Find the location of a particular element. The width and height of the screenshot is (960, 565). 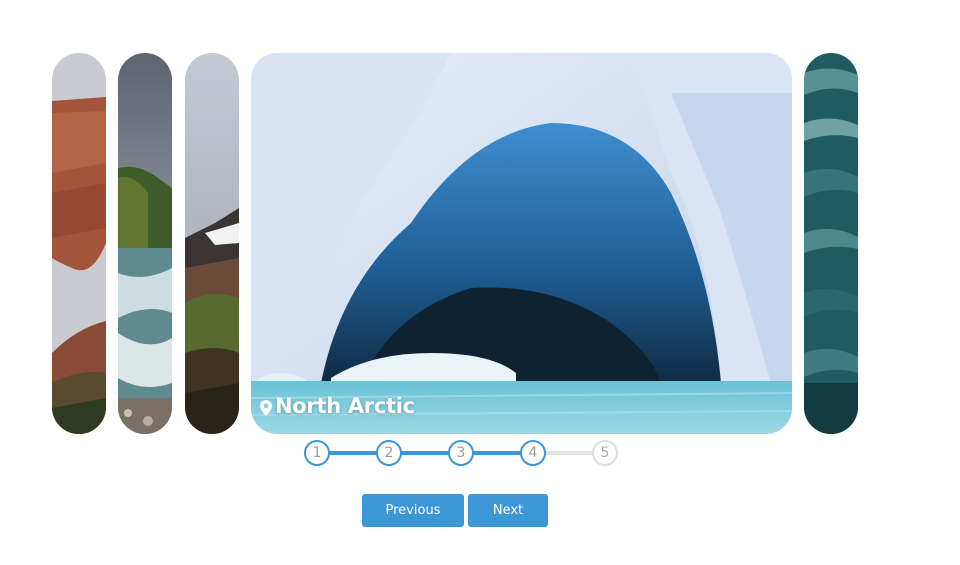

step-5: 5 is located at coordinates (605, 453).